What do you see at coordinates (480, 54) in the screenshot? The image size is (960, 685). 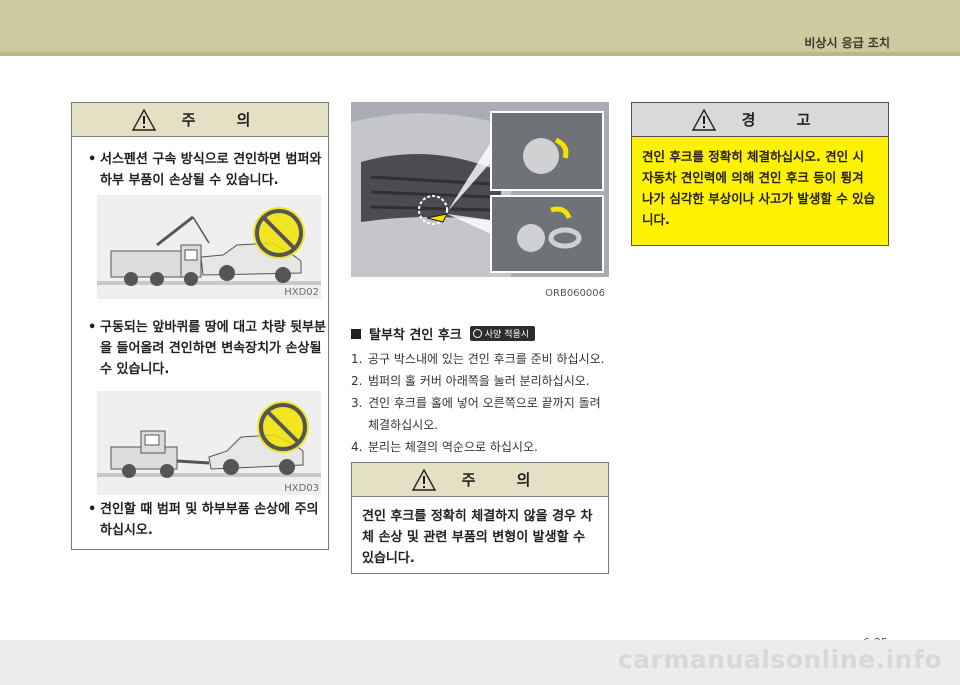 I see `header-divider` at bounding box center [480, 54].